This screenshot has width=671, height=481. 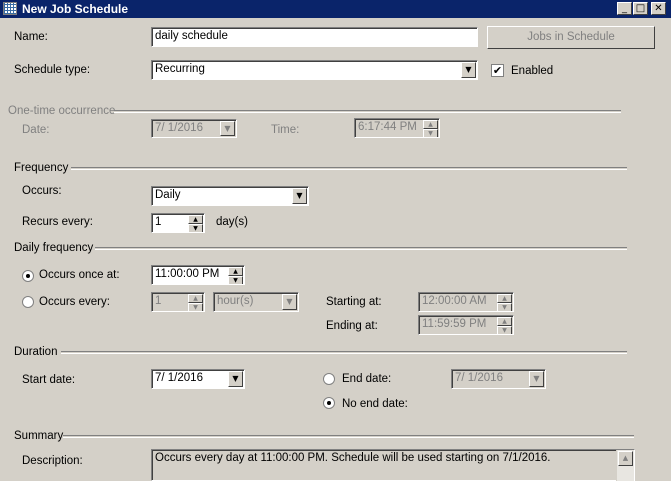 What do you see at coordinates (624, 8) in the screenshot?
I see `minimize-button: _` at bounding box center [624, 8].